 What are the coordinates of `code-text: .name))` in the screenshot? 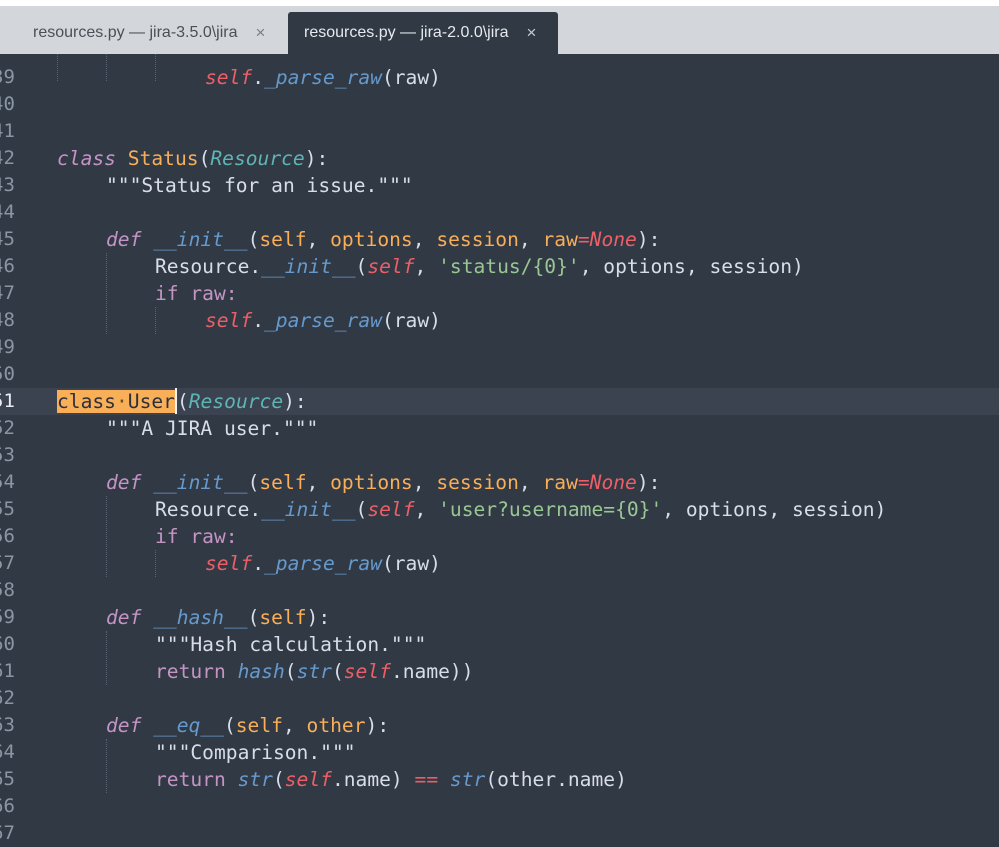 It's located at (432, 671).